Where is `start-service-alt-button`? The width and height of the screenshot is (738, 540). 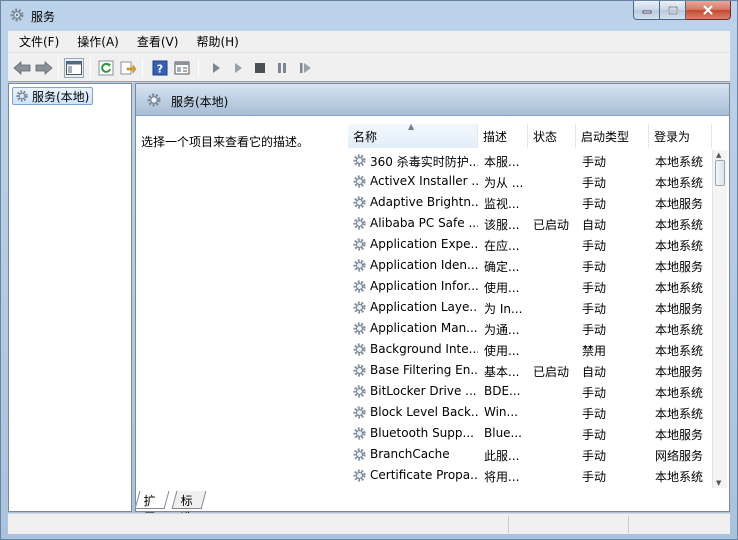 start-service-alt-button is located at coordinates (238, 68).